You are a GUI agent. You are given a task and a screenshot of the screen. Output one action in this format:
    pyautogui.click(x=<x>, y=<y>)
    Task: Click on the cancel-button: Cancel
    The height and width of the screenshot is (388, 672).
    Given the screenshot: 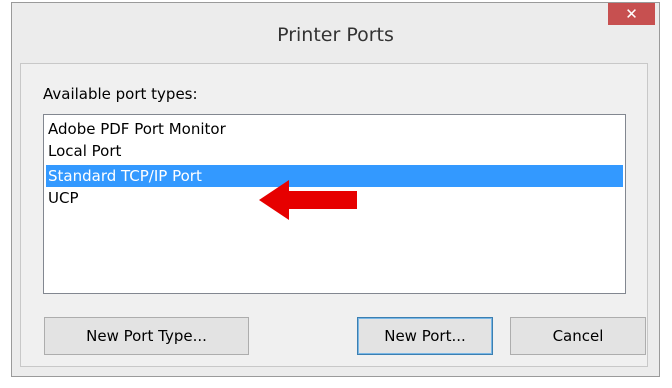 What is the action you would take?
    pyautogui.click(x=578, y=336)
    